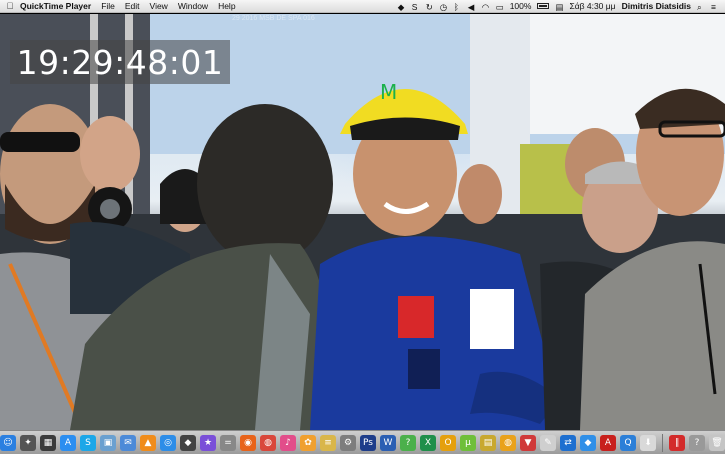  What do you see at coordinates (402, 7) in the screenshot?
I see `dropbox-status-icon: ◆` at bounding box center [402, 7].